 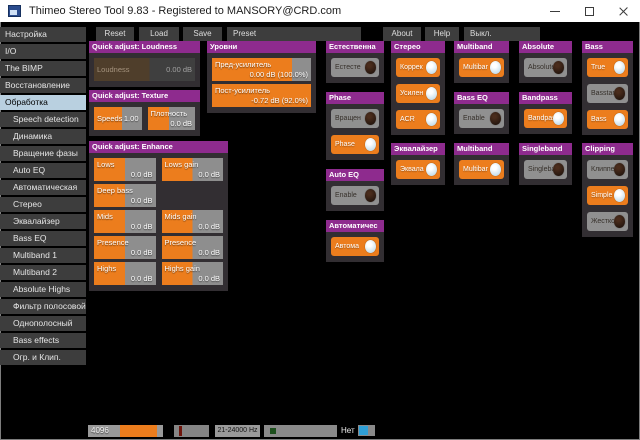 I want to click on sidebar-item-bass-effects: Bass effects, so click(x=43, y=340).